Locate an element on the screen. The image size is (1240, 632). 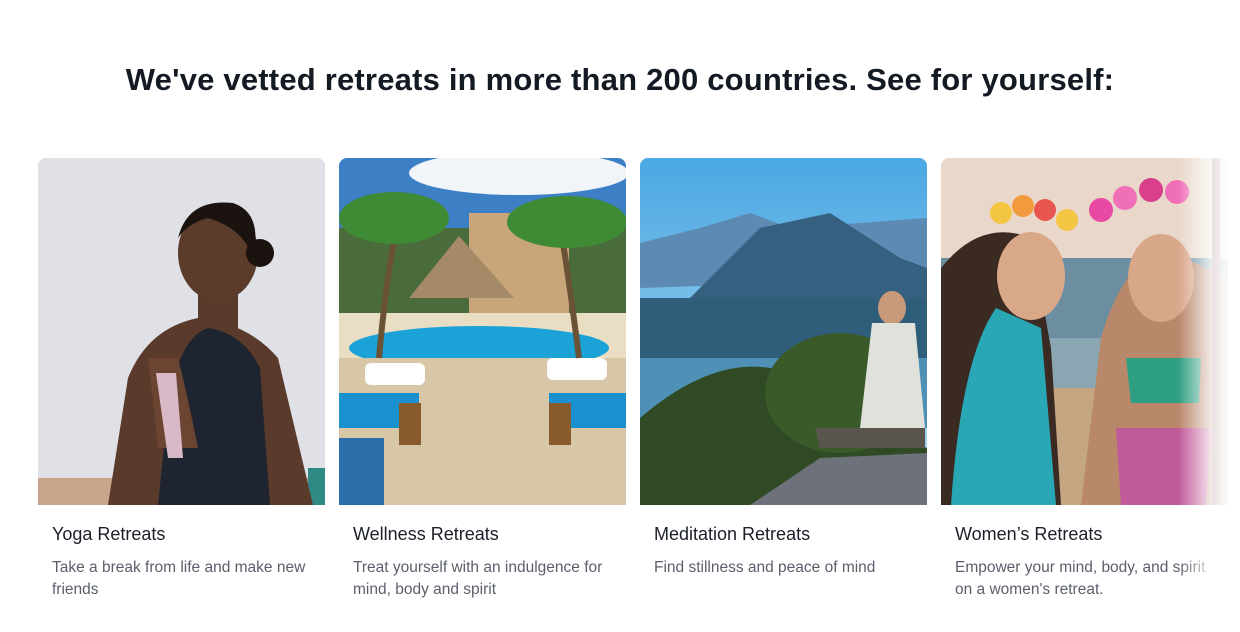
card-title: Meditation Retreats is located at coordinates (783, 534).